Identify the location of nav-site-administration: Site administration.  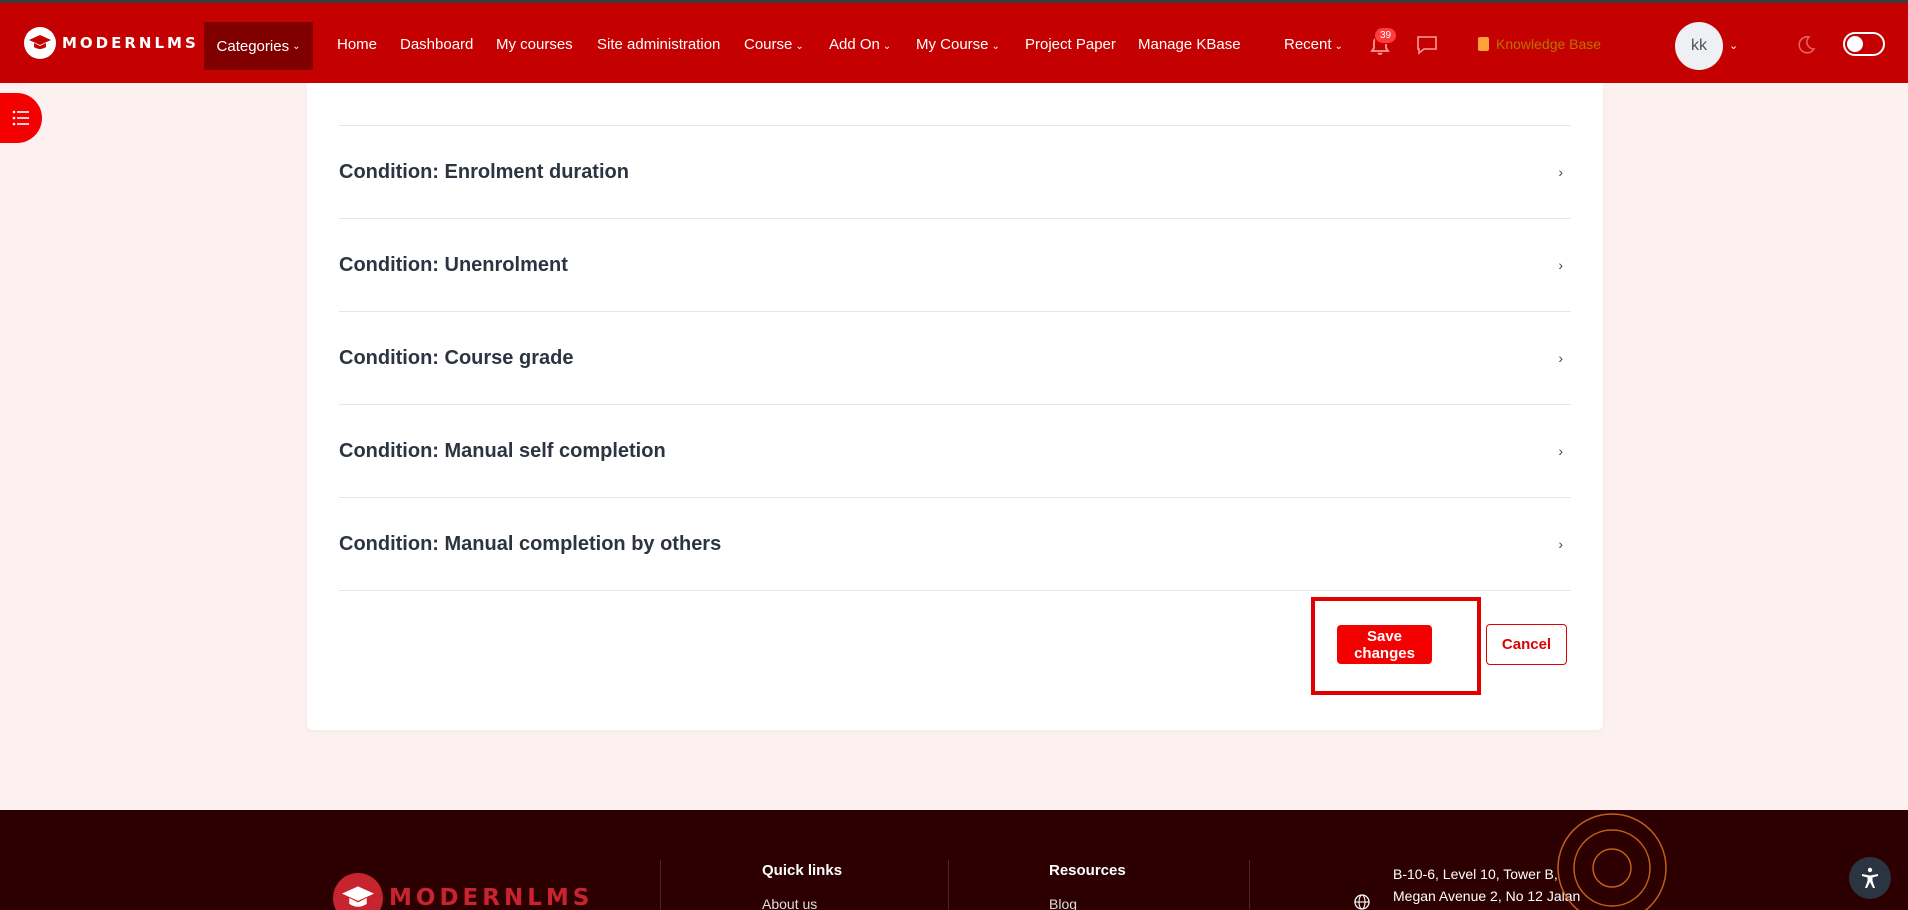
(658, 44).